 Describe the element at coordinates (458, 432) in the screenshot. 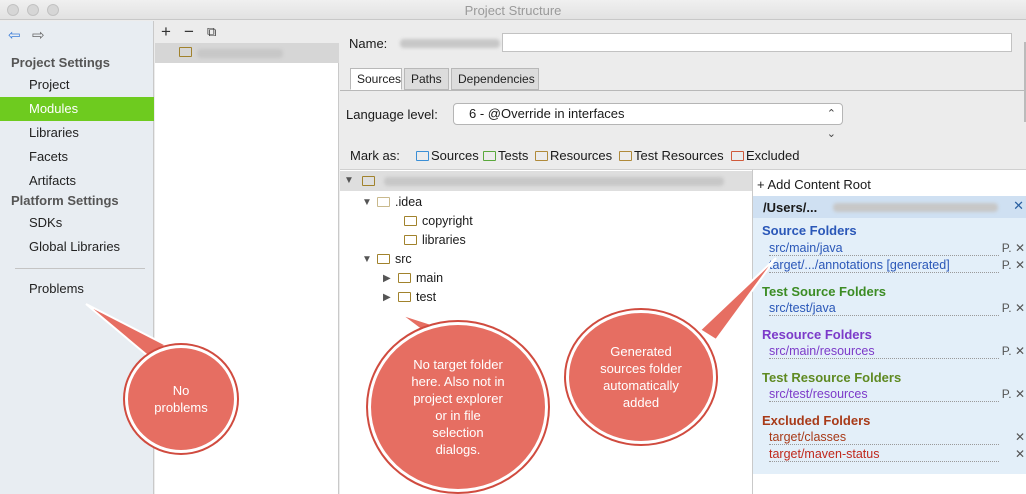

I see `callout-line: selection` at that location.